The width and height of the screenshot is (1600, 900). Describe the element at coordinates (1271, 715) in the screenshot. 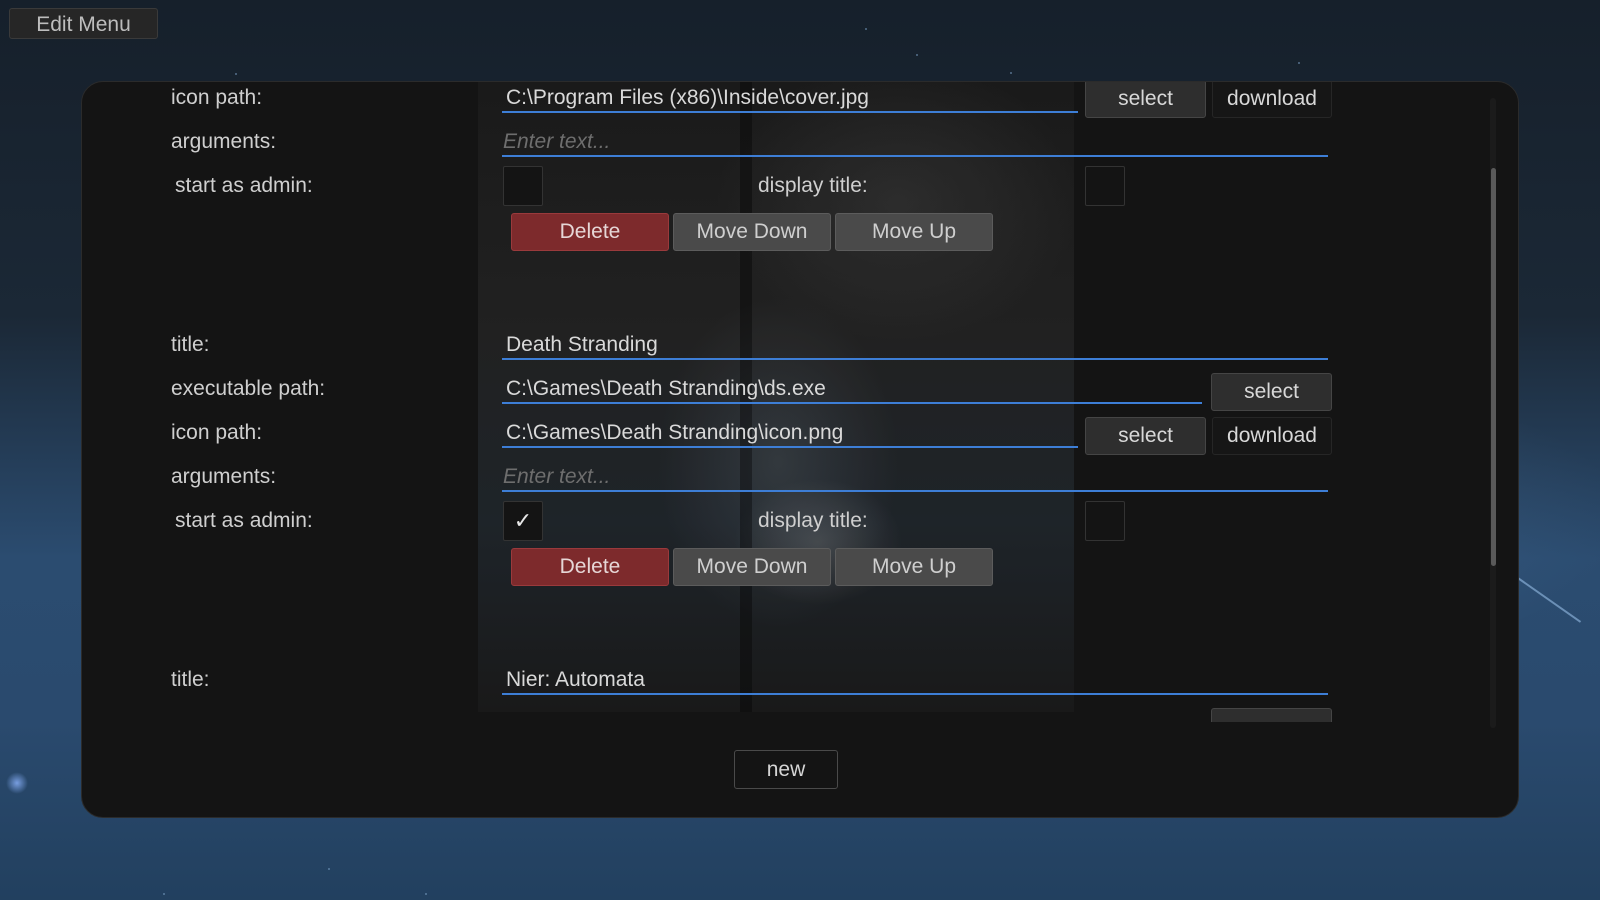

I see `executable-select-button` at that location.